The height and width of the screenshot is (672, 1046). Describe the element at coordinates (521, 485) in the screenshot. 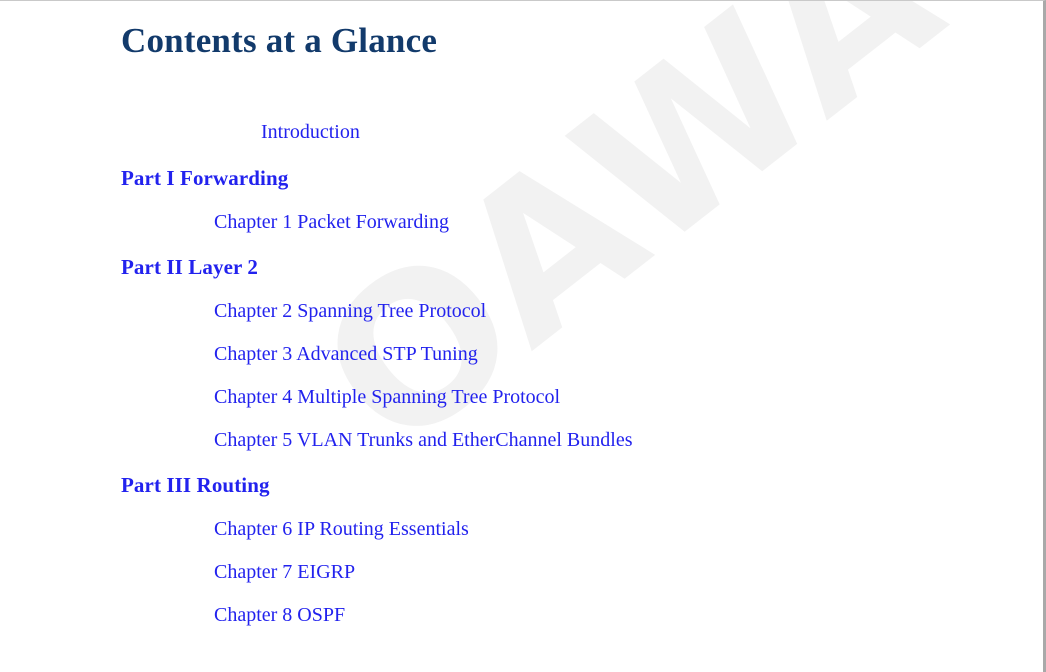

I see `toc-part-heading: Part III Routing` at that location.